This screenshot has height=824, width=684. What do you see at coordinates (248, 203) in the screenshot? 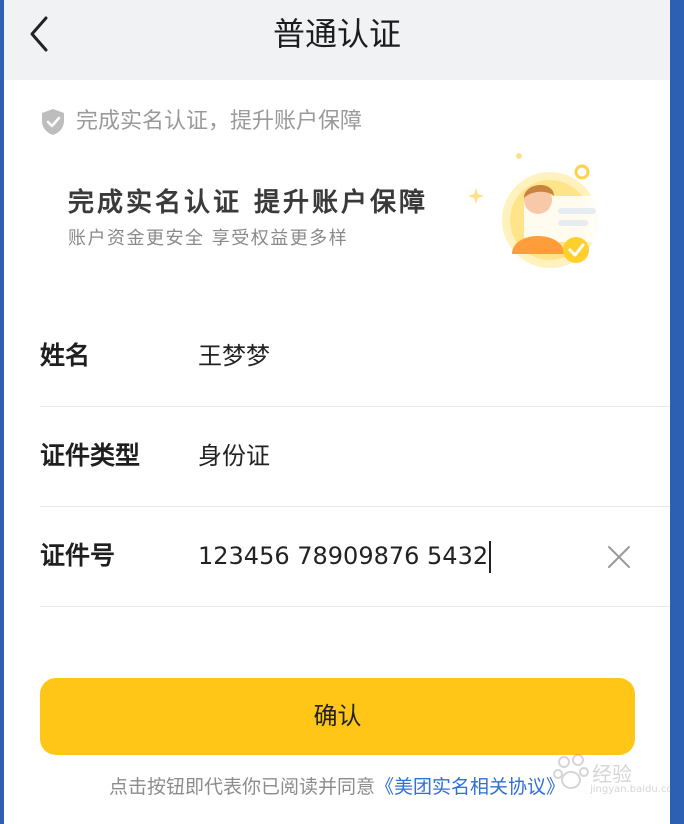
I see `banner-title: 完成实名认证 提升账户保障` at bounding box center [248, 203].